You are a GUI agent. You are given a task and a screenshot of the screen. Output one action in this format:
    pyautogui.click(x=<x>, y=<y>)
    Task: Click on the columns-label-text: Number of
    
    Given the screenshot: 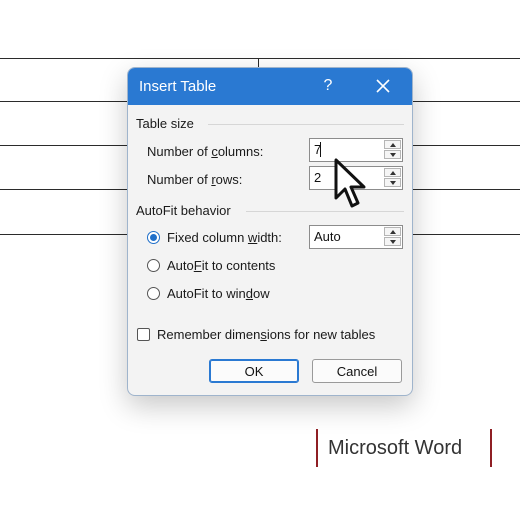 What is the action you would take?
    pyautogui.click(x=179, y=151)
    